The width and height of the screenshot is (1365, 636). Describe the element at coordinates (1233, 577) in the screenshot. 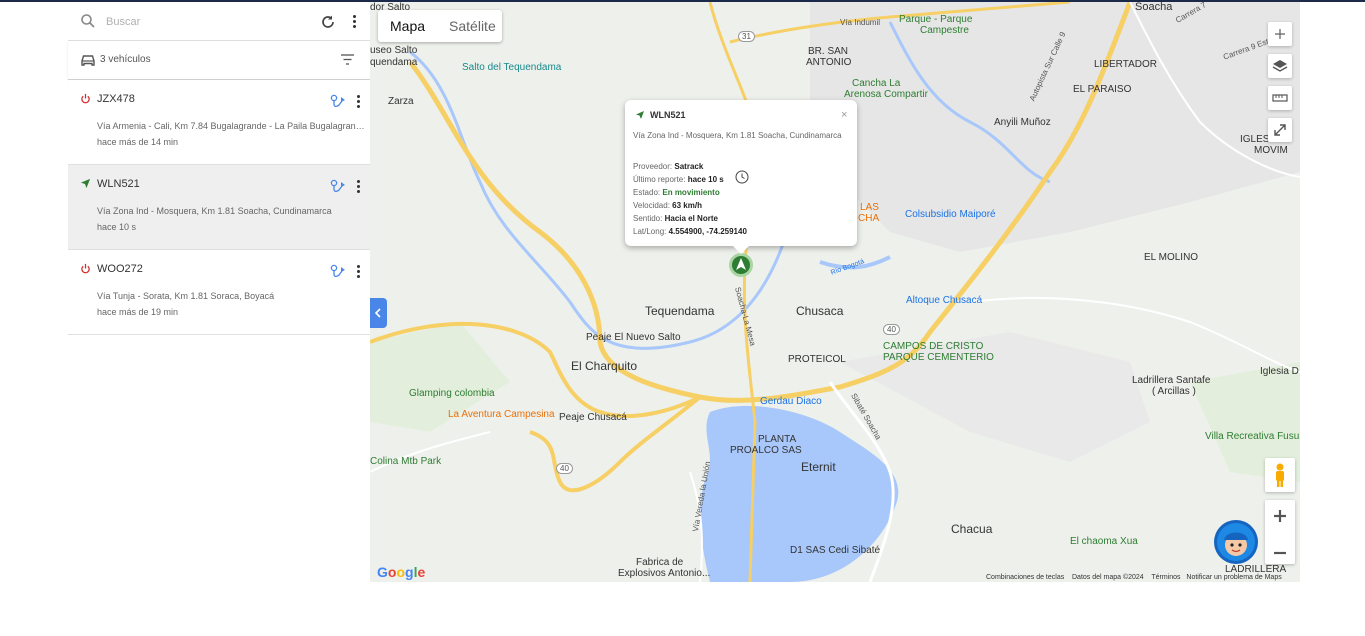

I see `report-problem-link: Notificar un problema de Maps` at that location.